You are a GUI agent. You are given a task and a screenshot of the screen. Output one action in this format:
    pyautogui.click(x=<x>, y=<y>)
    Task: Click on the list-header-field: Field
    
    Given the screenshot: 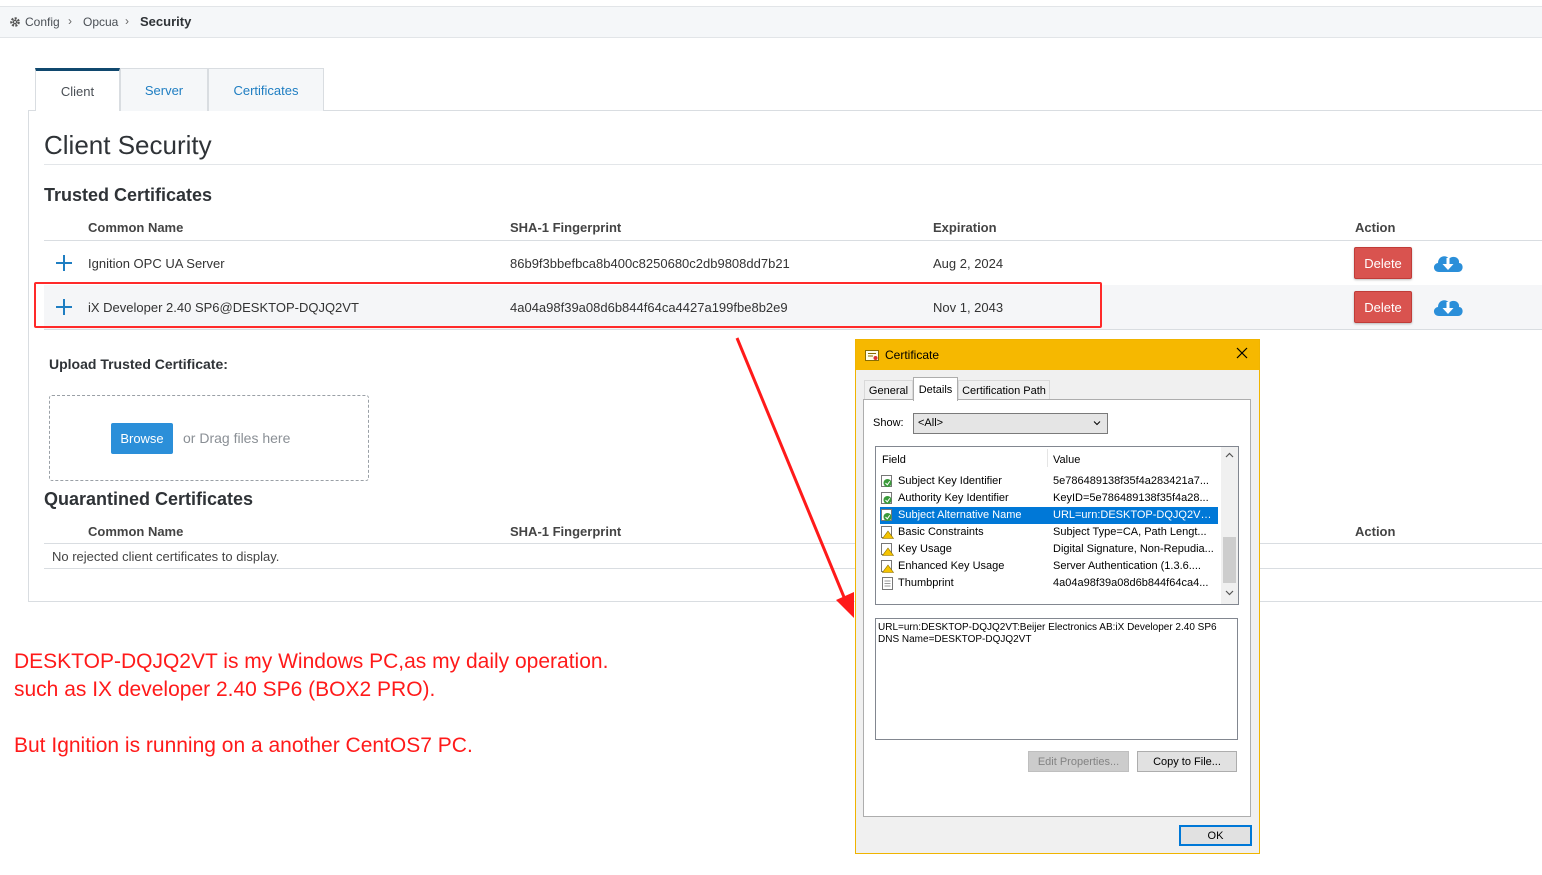 What is the action you would take?
    pyautogui.click(x=894, y=460)
    